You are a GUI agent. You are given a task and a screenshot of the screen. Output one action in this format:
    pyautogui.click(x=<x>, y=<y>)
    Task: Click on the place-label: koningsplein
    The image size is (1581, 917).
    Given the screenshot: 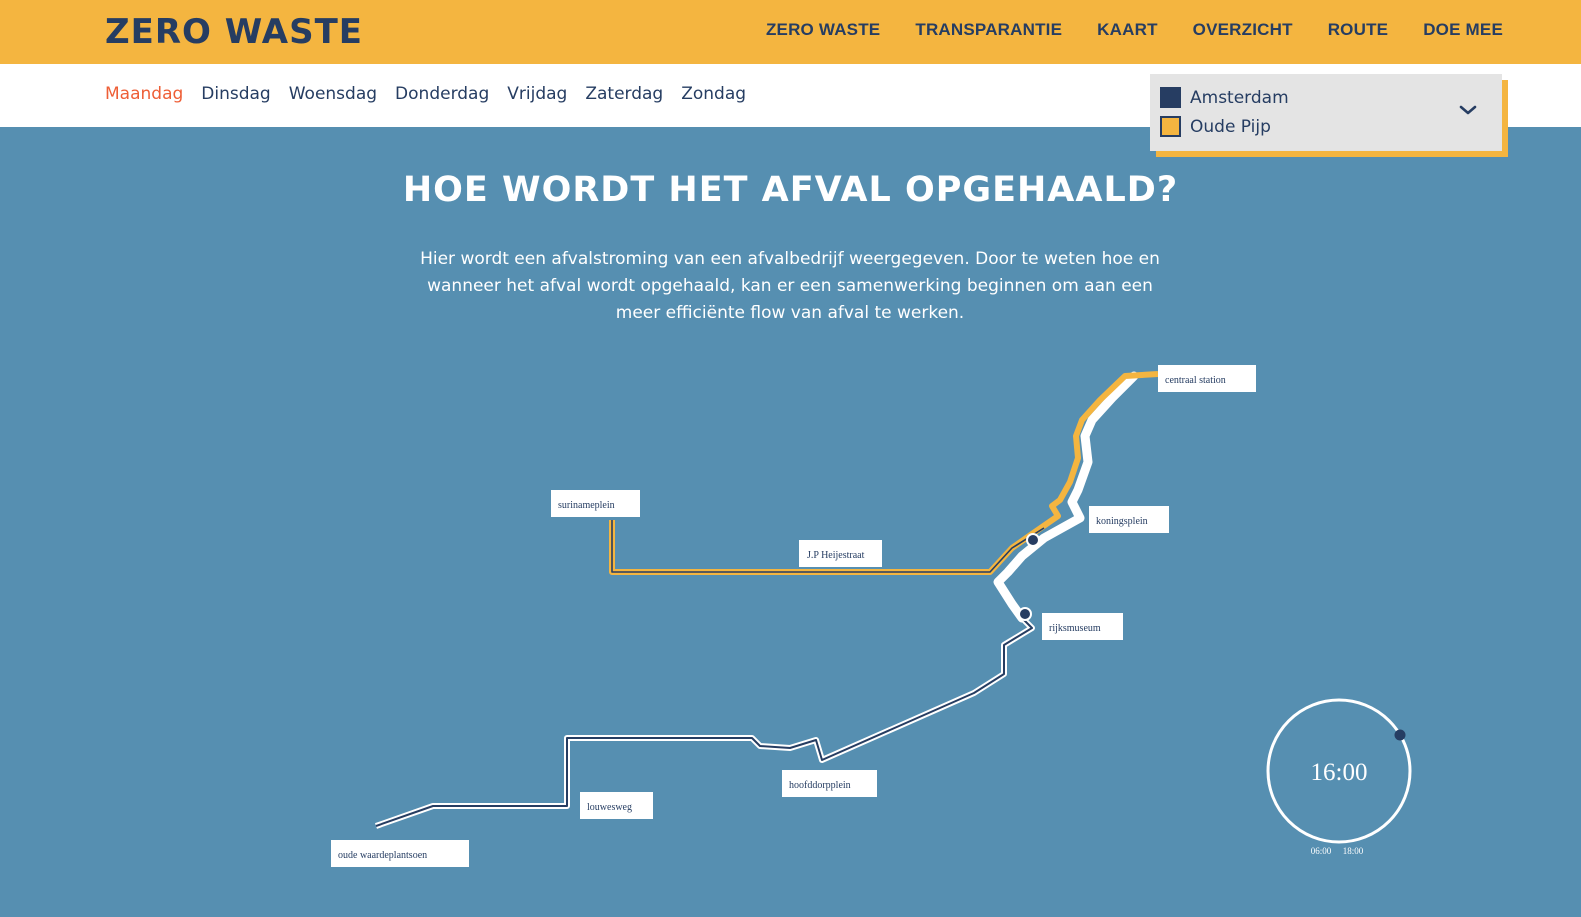 What is the action you would take?
    pyautogui.click(x=1122, y=521)
    